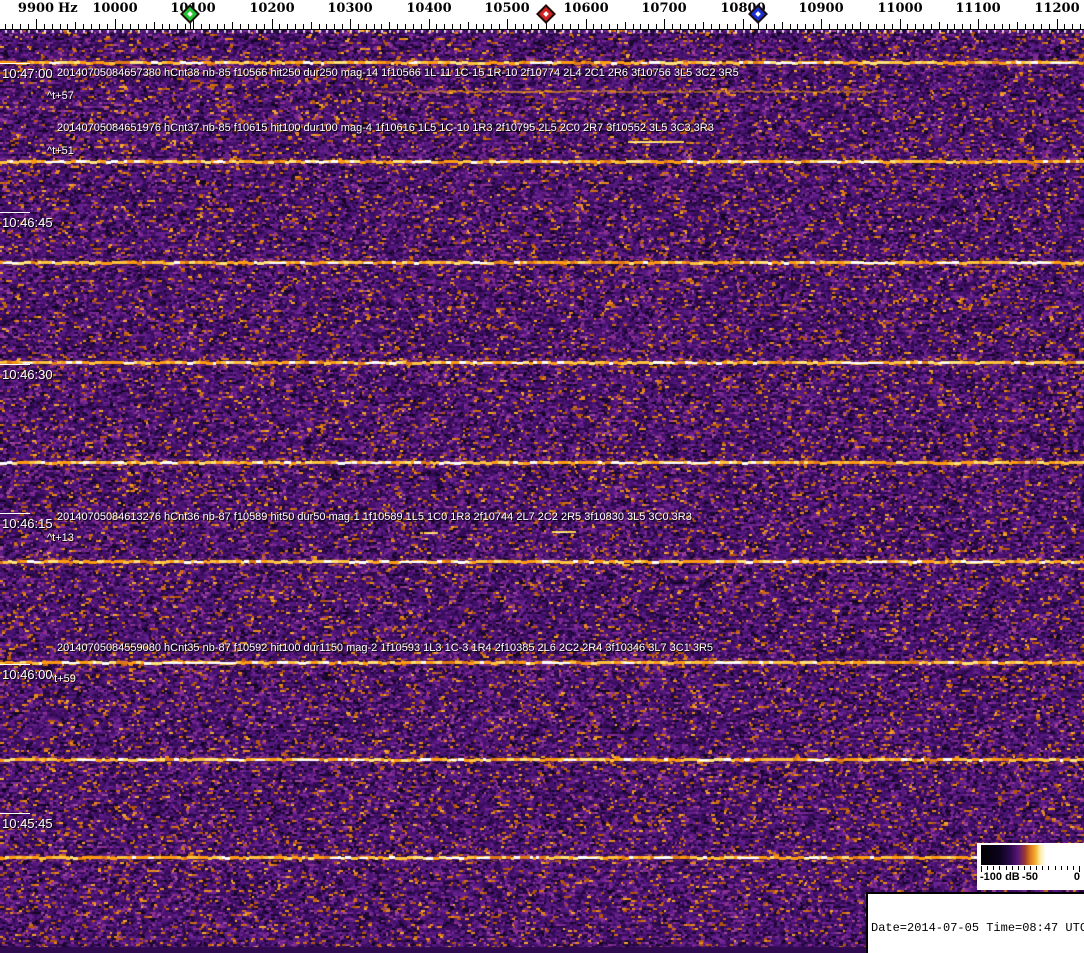 Image resolution: width=1084 pixels, height=953 pixels. Describe the element at coordinates (978, 8) in the screenshot. I see `freq-tick-label: 11100` at that location.